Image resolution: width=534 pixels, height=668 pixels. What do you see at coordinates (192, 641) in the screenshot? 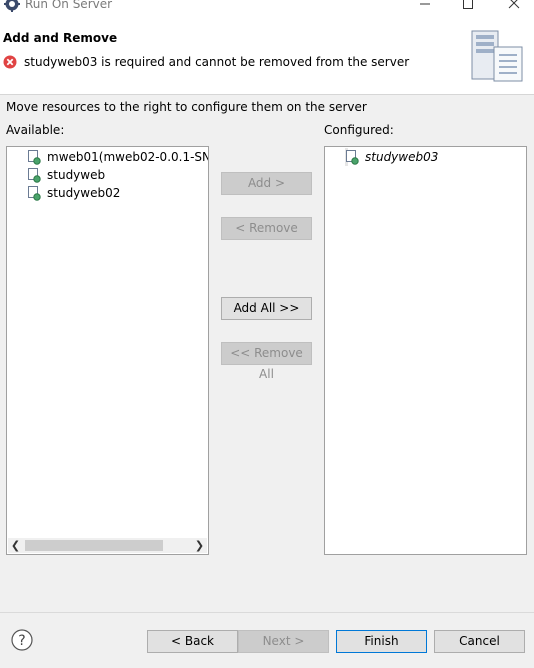
I see `back-button: < Back` at bounding box center [192, 641].